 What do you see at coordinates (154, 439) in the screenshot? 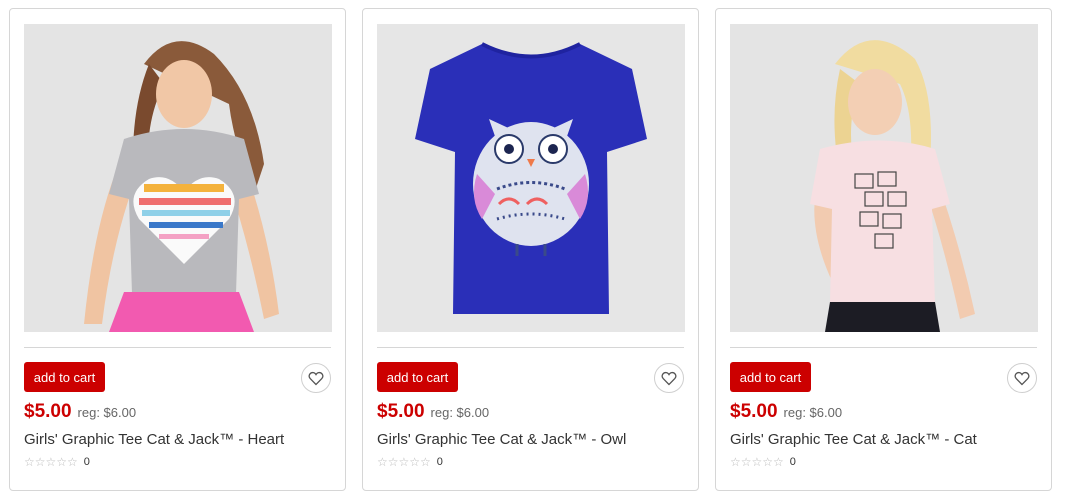
I see `product-title-link: Girls' Graphic Tee Cat & Jack™ - Heart` at bounding box center [154, 439].